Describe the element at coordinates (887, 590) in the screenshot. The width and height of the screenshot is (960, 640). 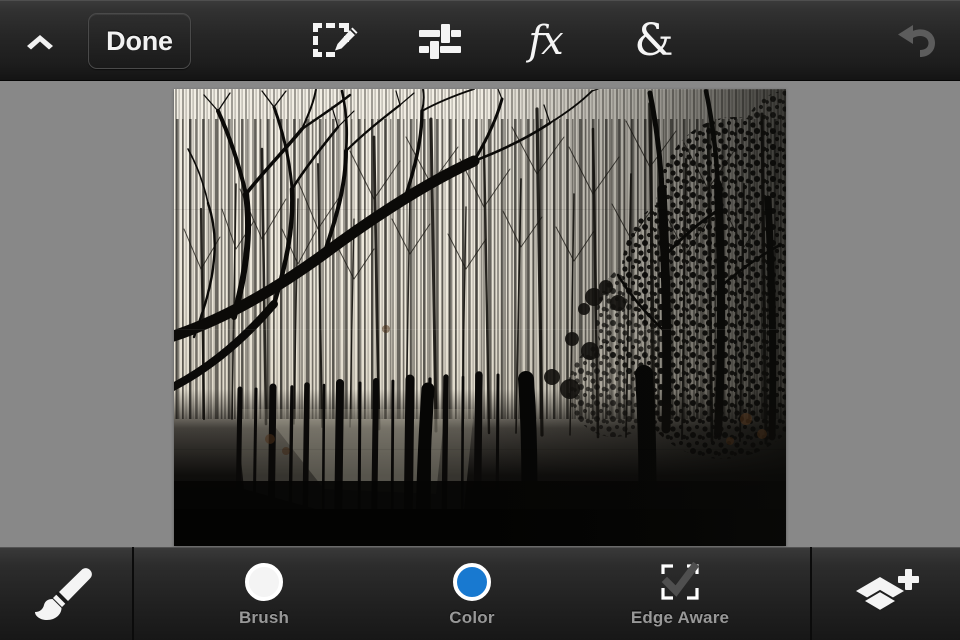
I see `add-layer-icon` at that location.